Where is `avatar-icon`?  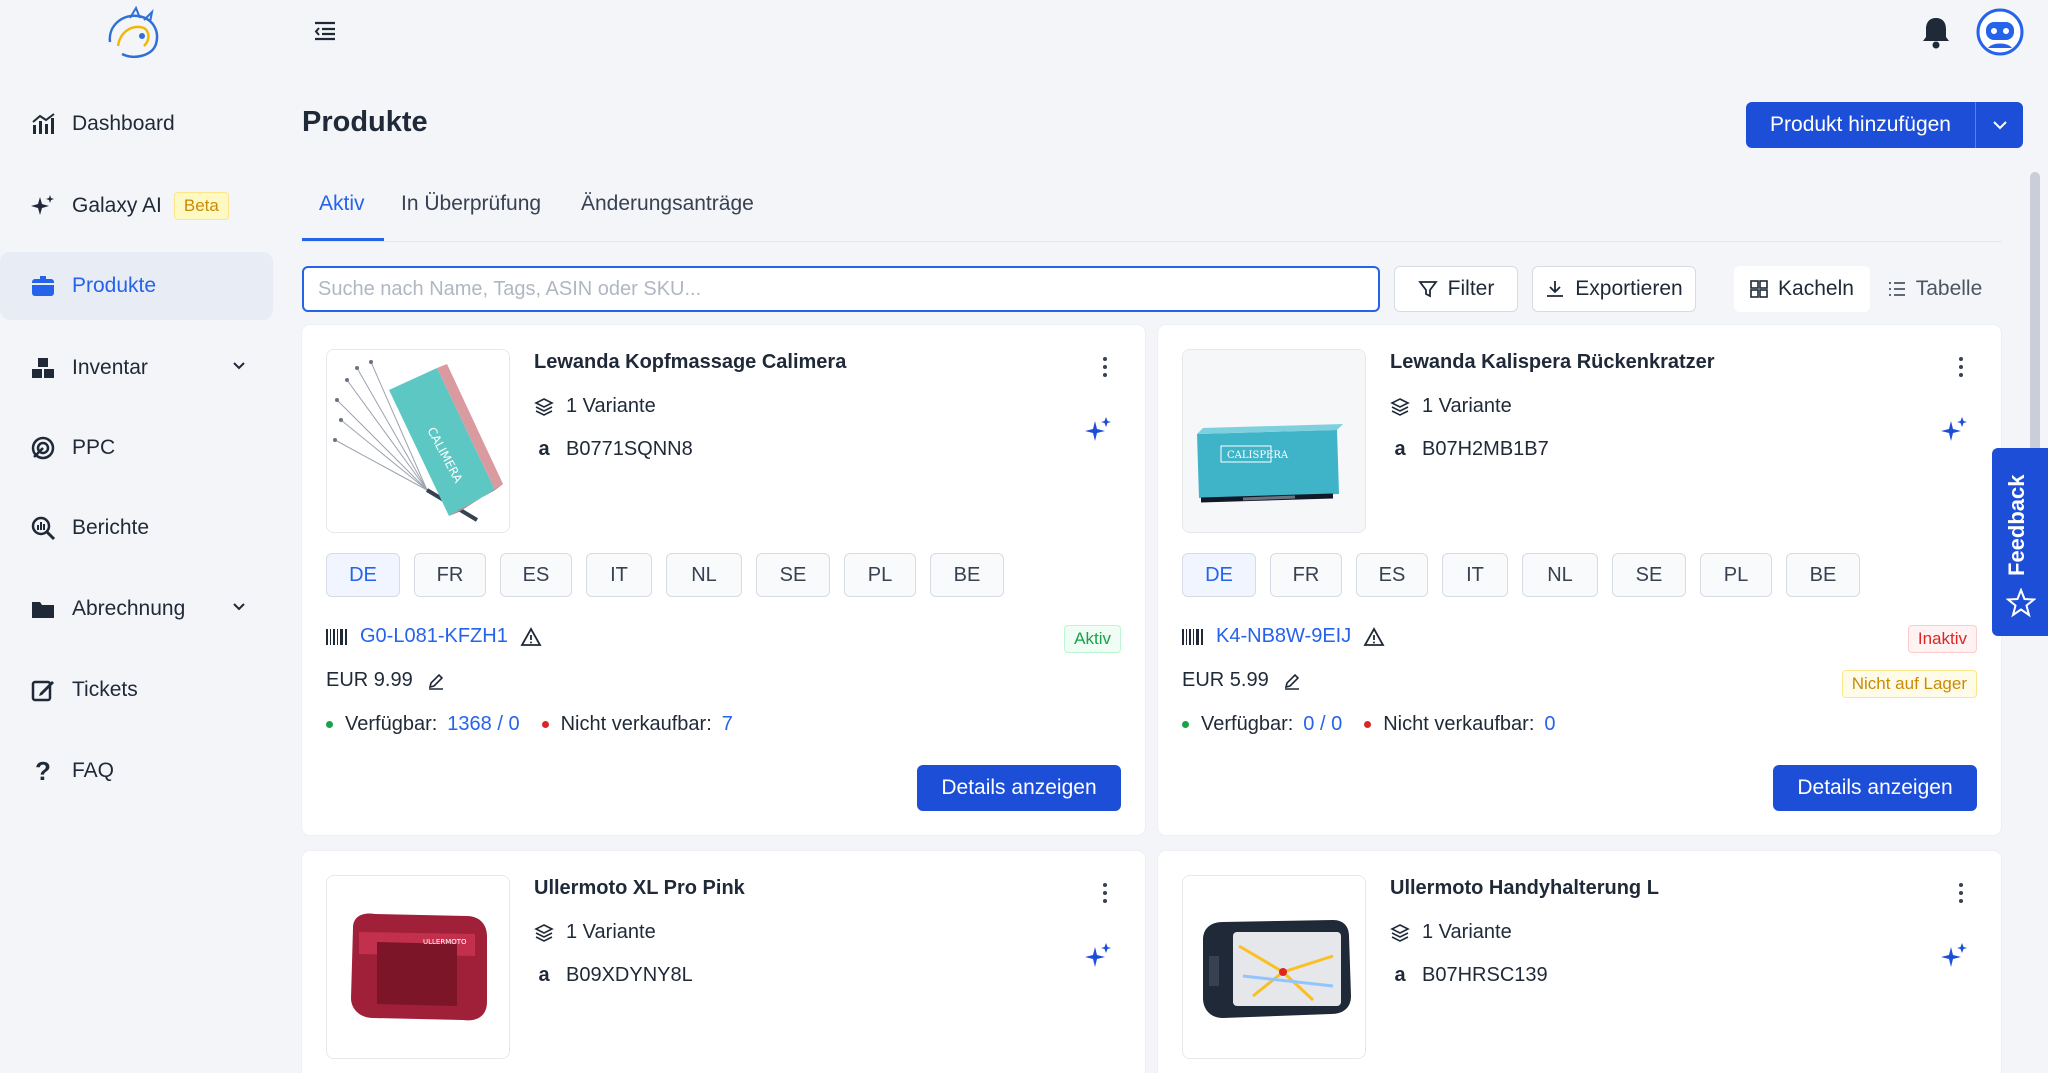 avatar-icon is located at coordinates (2000, 32).